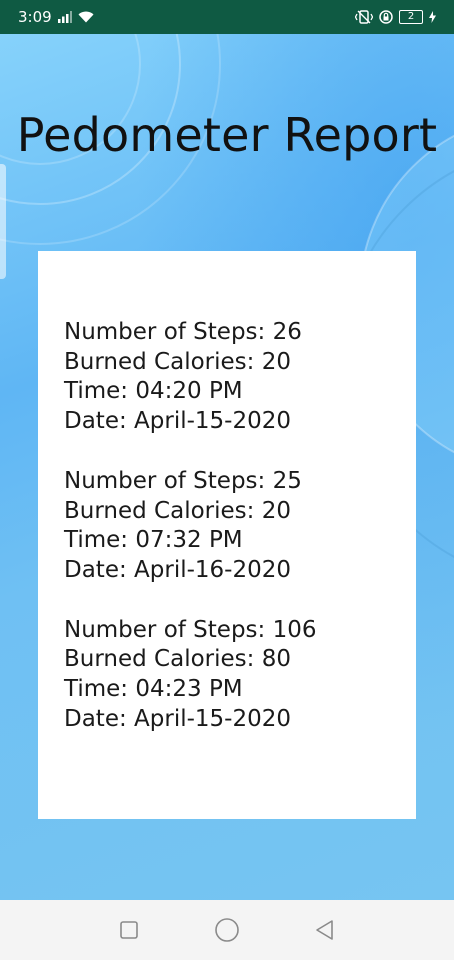 The image size is (454, 960). Describe the element at coordinates (386, 17) in the screenshot. I see `rotation-lock-icon` at that location.